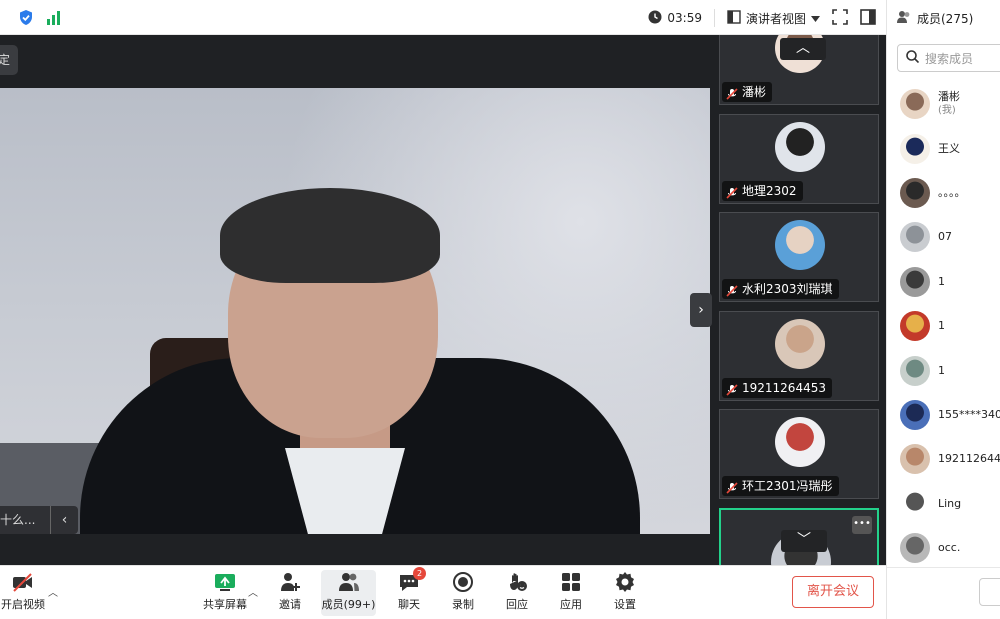  Describe the element at coordinates (947, 111) in the screenshot. I see `member-self-tag: (我)` at that location.